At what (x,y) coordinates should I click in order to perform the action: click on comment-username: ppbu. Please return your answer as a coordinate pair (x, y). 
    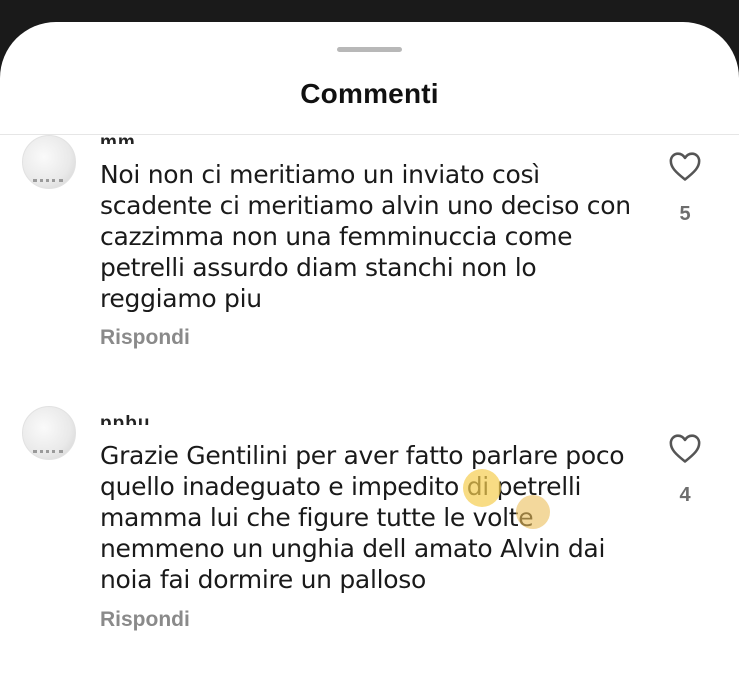
    Looking at the image, I should click on (125, 419).